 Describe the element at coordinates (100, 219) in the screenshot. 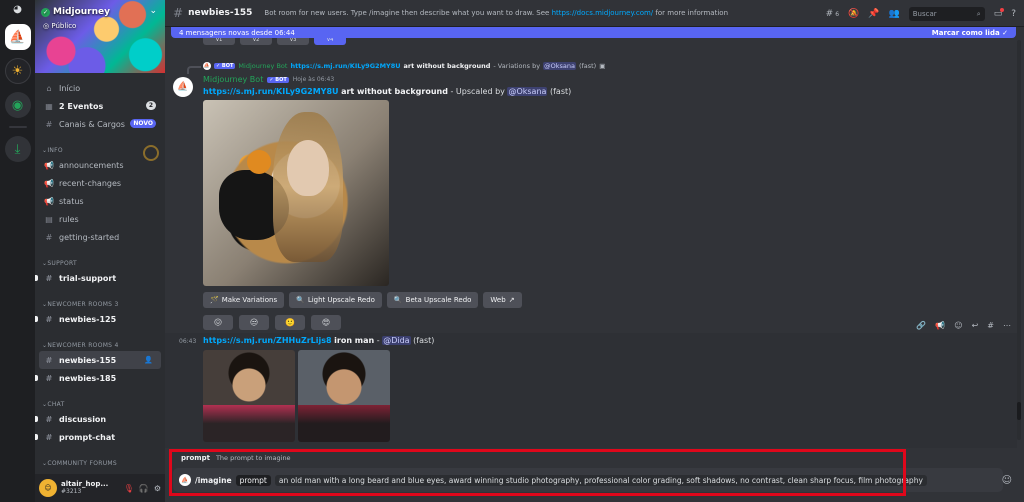

I see `channel-rules: ▤ rules` at that location.